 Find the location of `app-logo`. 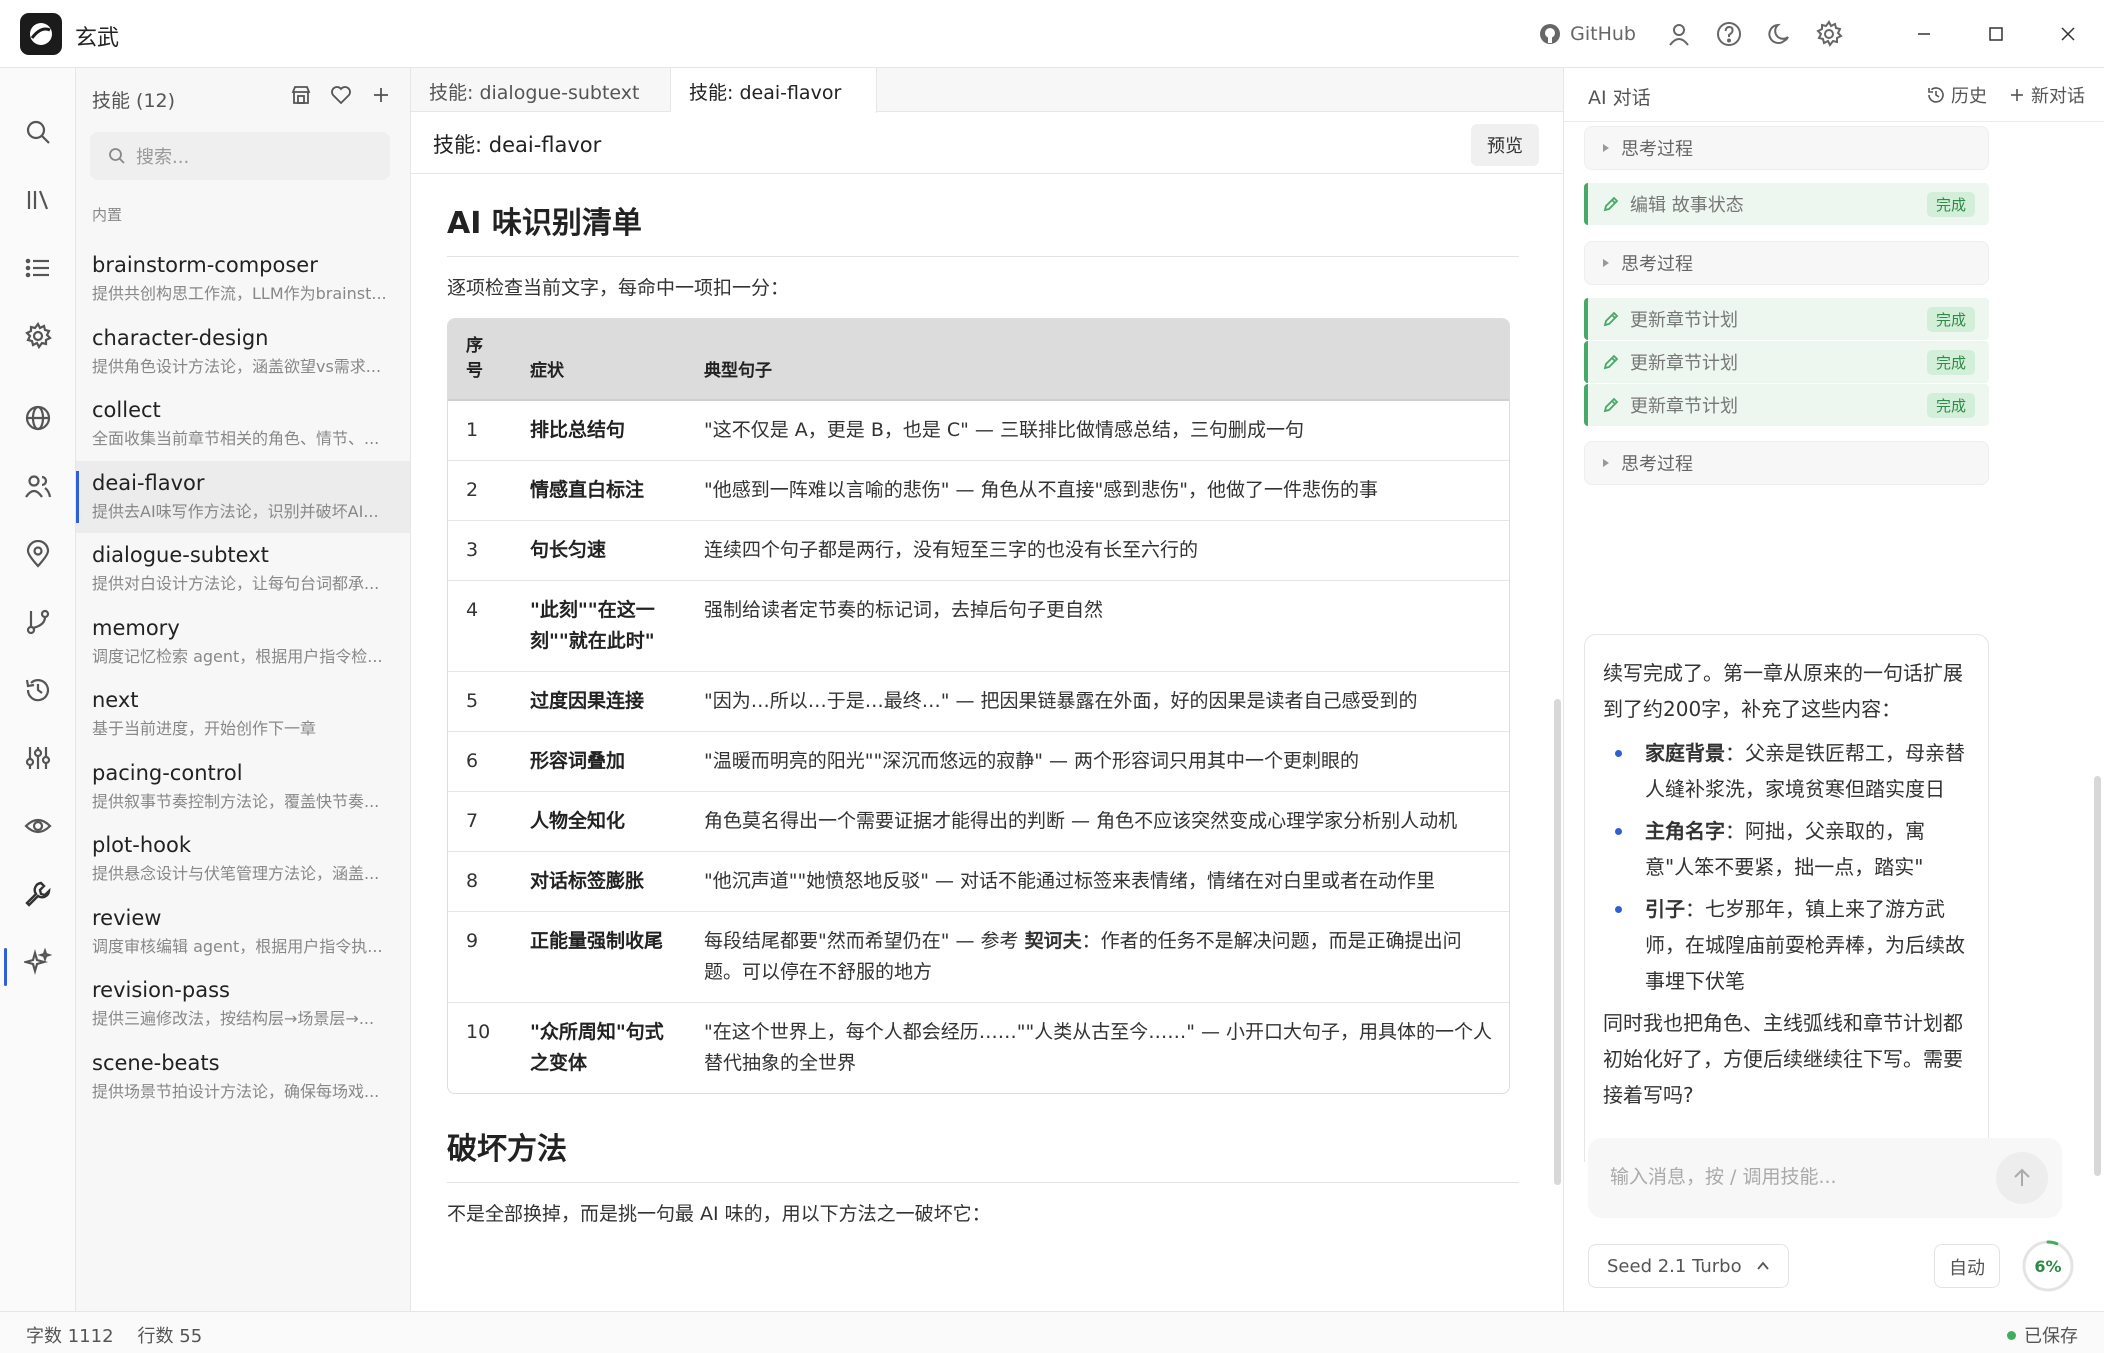

app-logo is located at coordinates (41, 34).